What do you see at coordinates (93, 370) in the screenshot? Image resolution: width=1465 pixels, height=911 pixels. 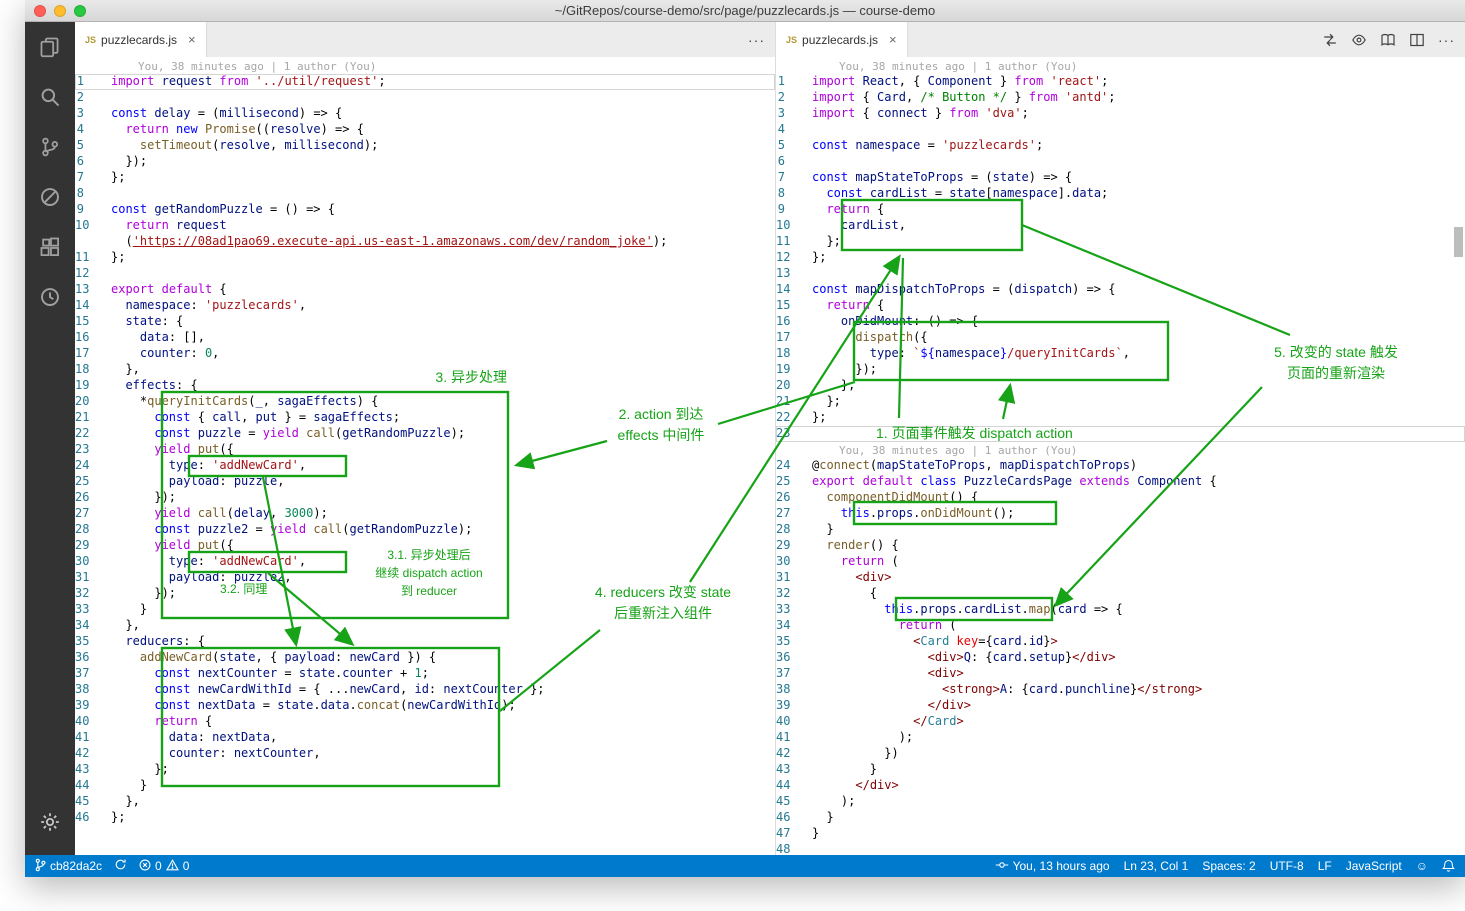 I see `line-number: 18` at bounding box center [93, 370].